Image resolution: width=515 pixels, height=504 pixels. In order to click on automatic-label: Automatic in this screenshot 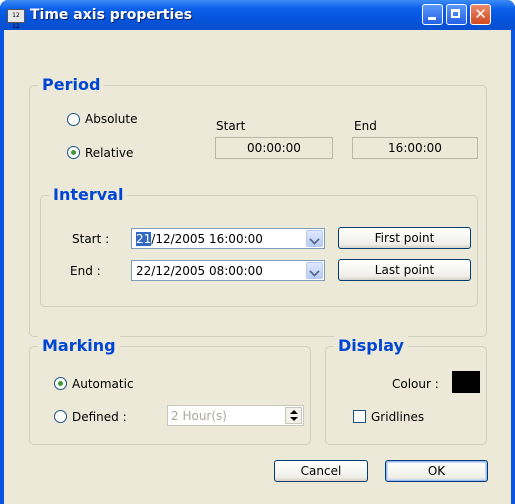, I will do `click(103, 384)`.